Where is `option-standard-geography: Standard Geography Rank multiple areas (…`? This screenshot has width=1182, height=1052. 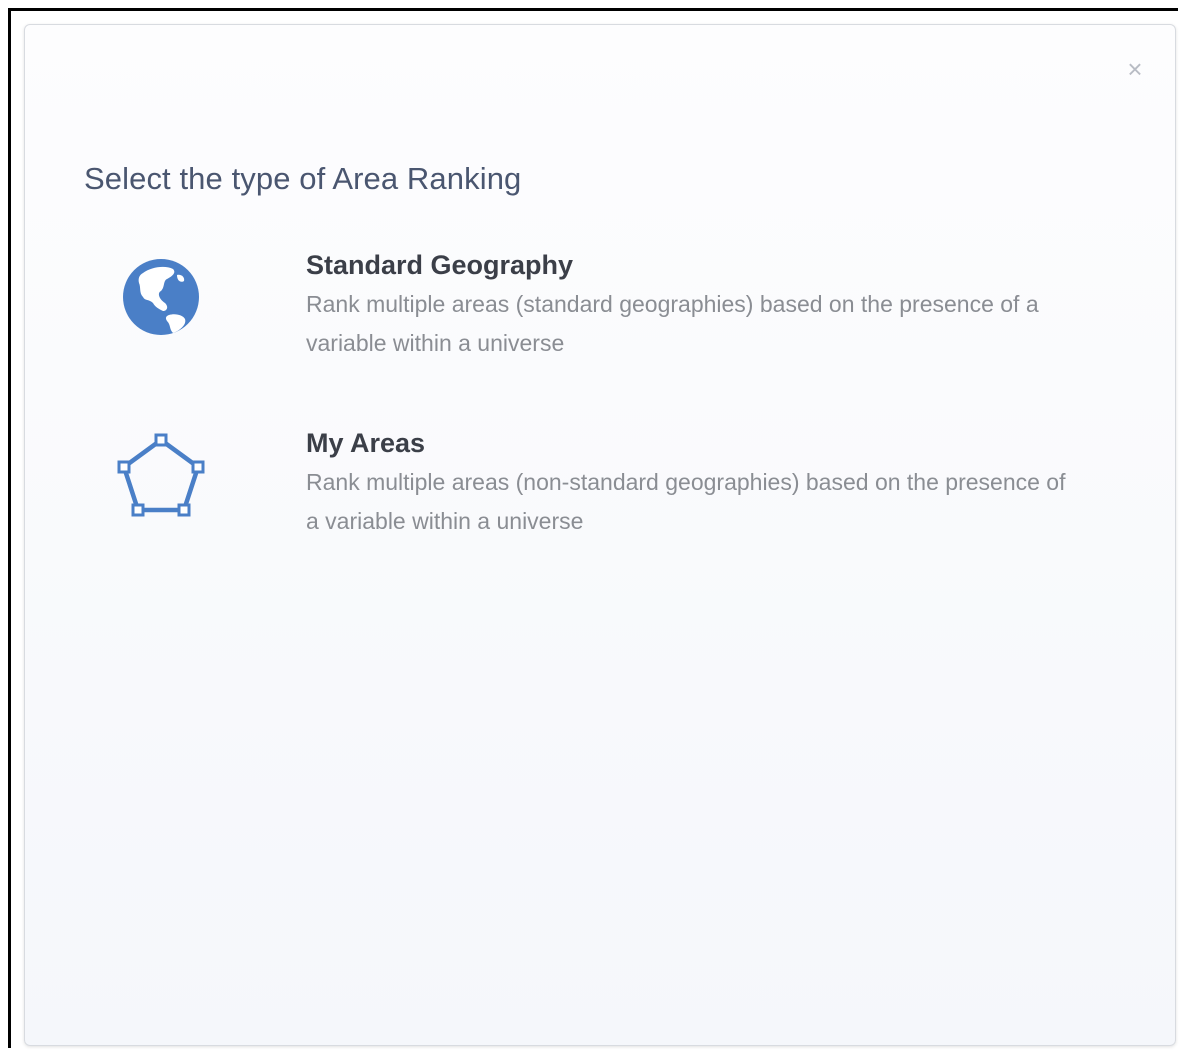 option-standard-geography: Standard Geography Rank multiple areas (… is located at coordinates (609, 310).